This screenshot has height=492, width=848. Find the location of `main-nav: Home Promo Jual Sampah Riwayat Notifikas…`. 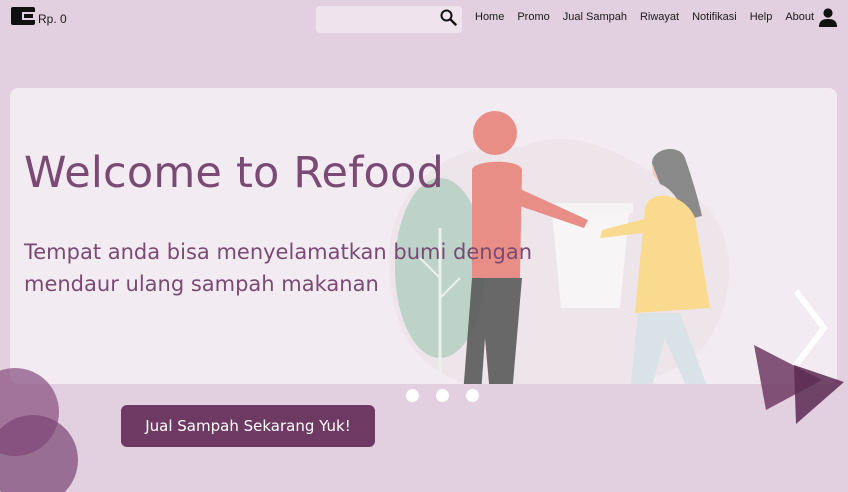

main-nav: Home Promo Jual Sampah Riwayat Notifikas… is located at coordinates (644, 17).